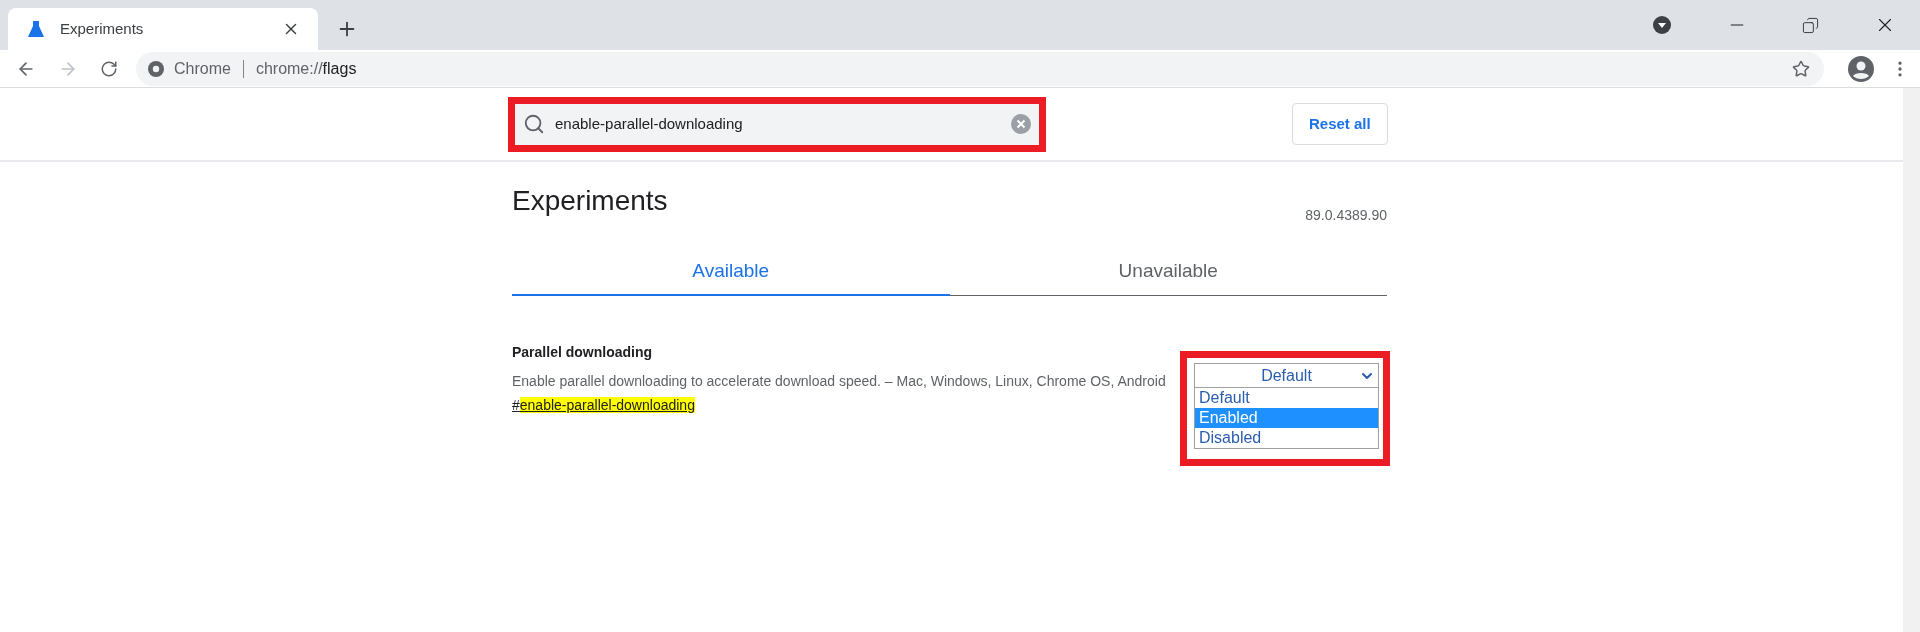 This screenshot has height=632, width=1920. Describe the element at coordinates (534, 124) in the screenshot. I see `search-icon` at that location.